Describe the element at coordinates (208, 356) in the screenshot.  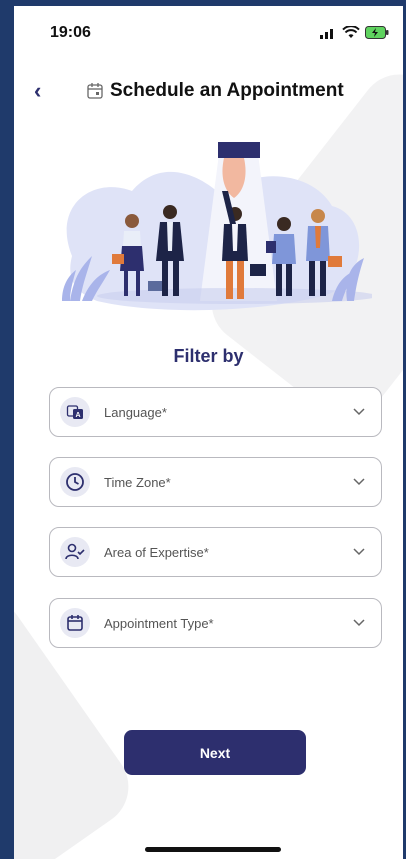
I see `filter-title: Filter by` at that location.